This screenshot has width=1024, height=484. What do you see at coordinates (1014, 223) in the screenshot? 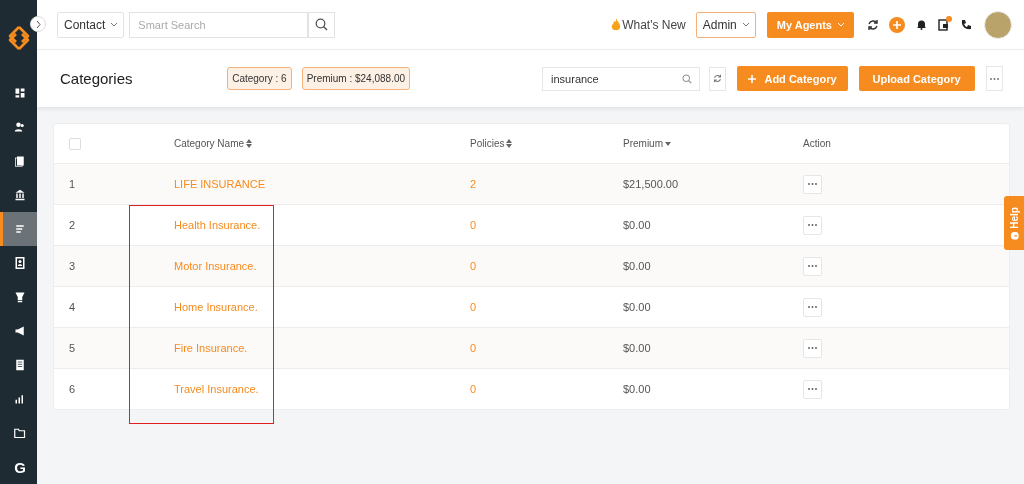
I see `help-tab: Help` at bounding box center [1014, 223].